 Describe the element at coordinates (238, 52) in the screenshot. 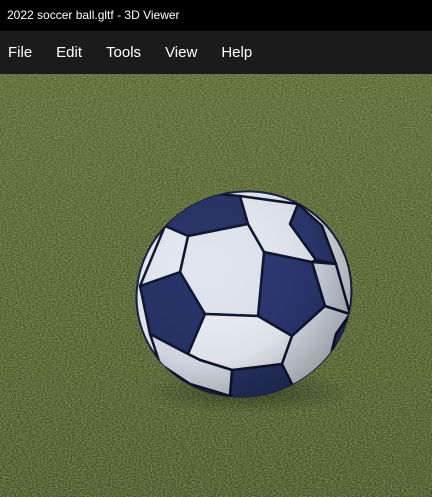

I see `menu-help: Help` at that location.